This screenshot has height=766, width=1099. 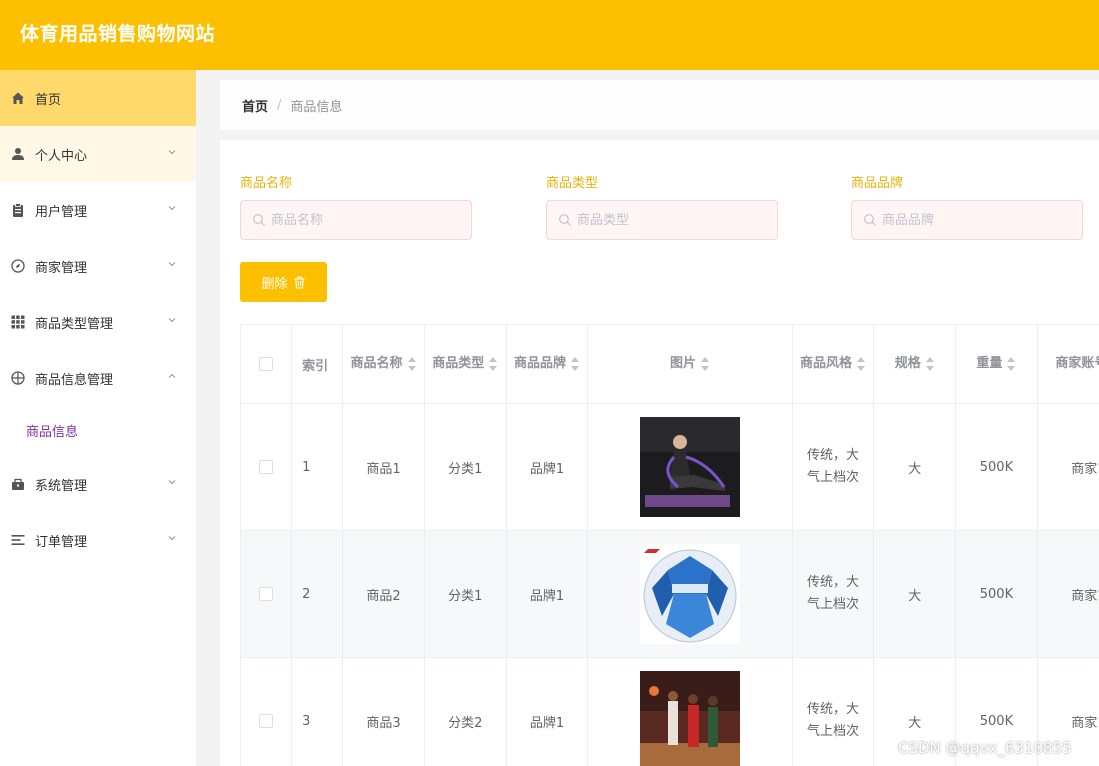 What do you see at coordinates (458, 363) in the screenshot?
I see `header-label: 商品类型` at bounding box center [458, 363].